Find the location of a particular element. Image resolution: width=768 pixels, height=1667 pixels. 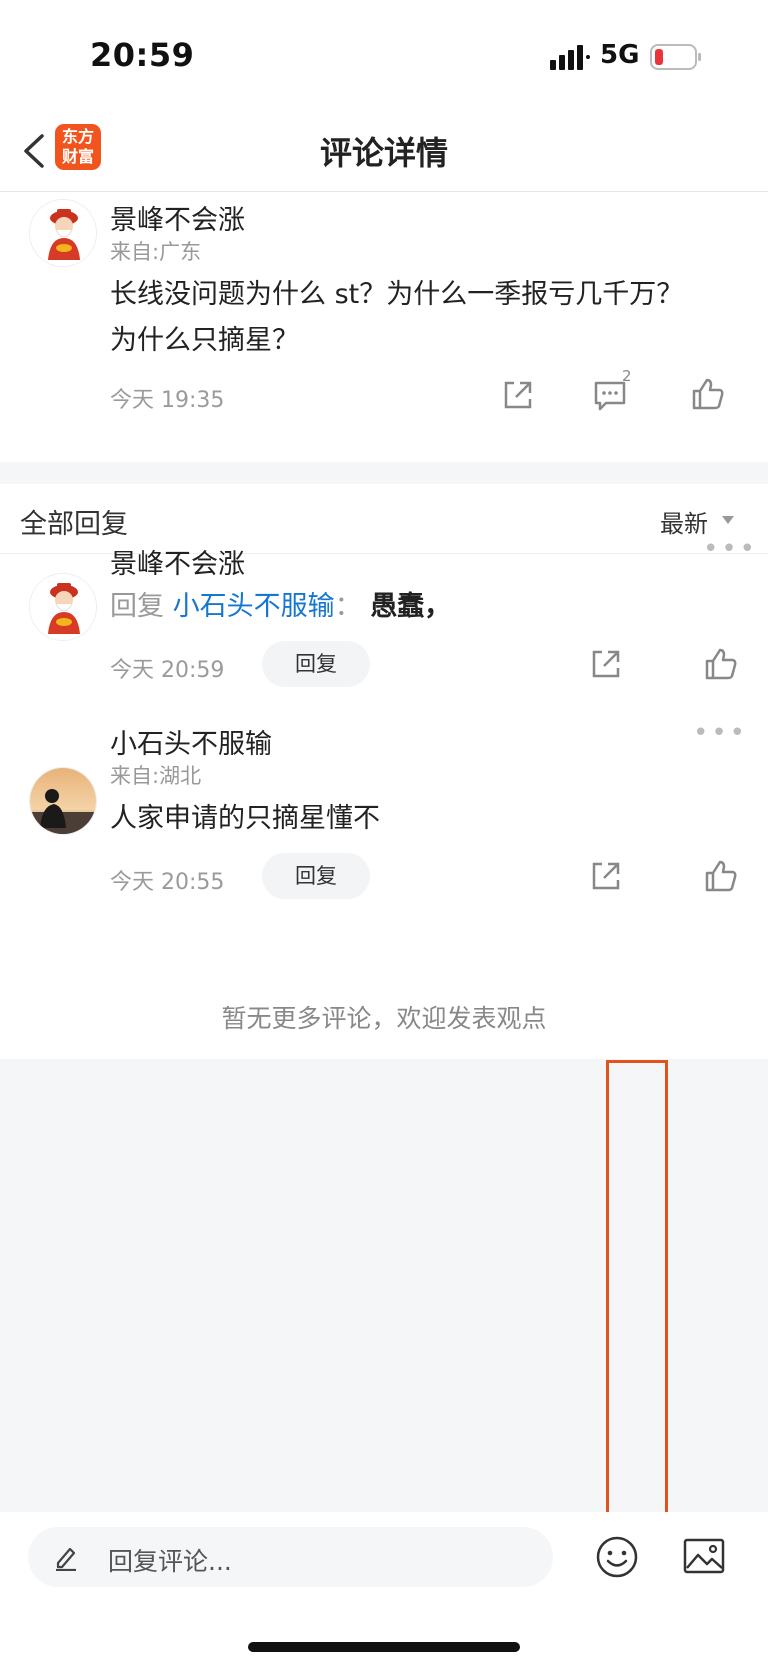

status-time: 20:59 is located at coordinates (142, 55).